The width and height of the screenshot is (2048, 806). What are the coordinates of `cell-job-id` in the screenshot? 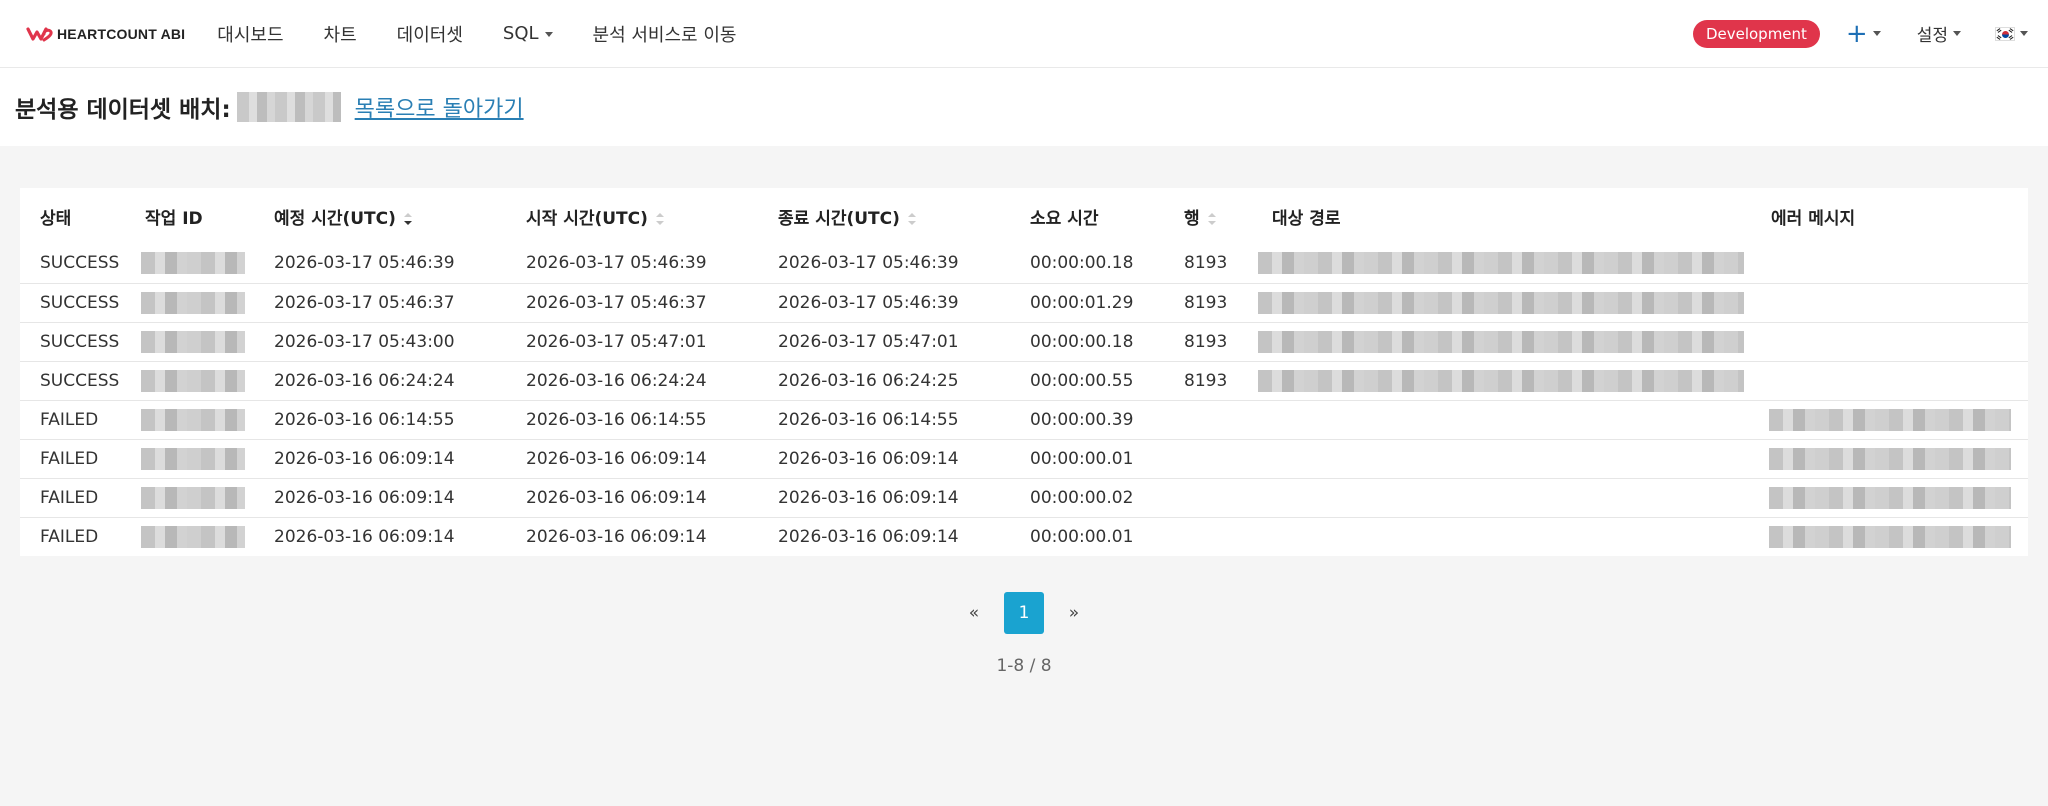 It's located at (207, 536).